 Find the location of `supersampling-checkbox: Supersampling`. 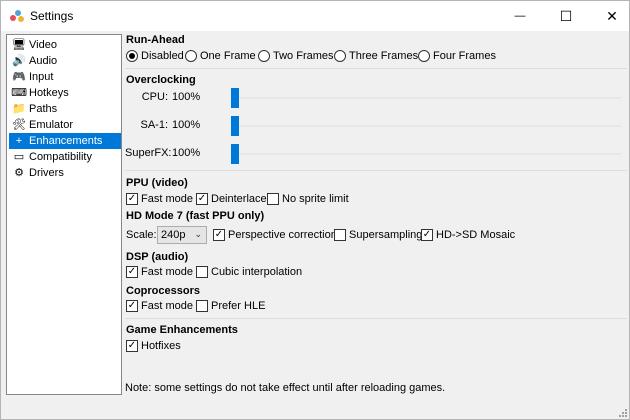

supersampling-checkbox: Supersampling is located at coordinates (378, 235).